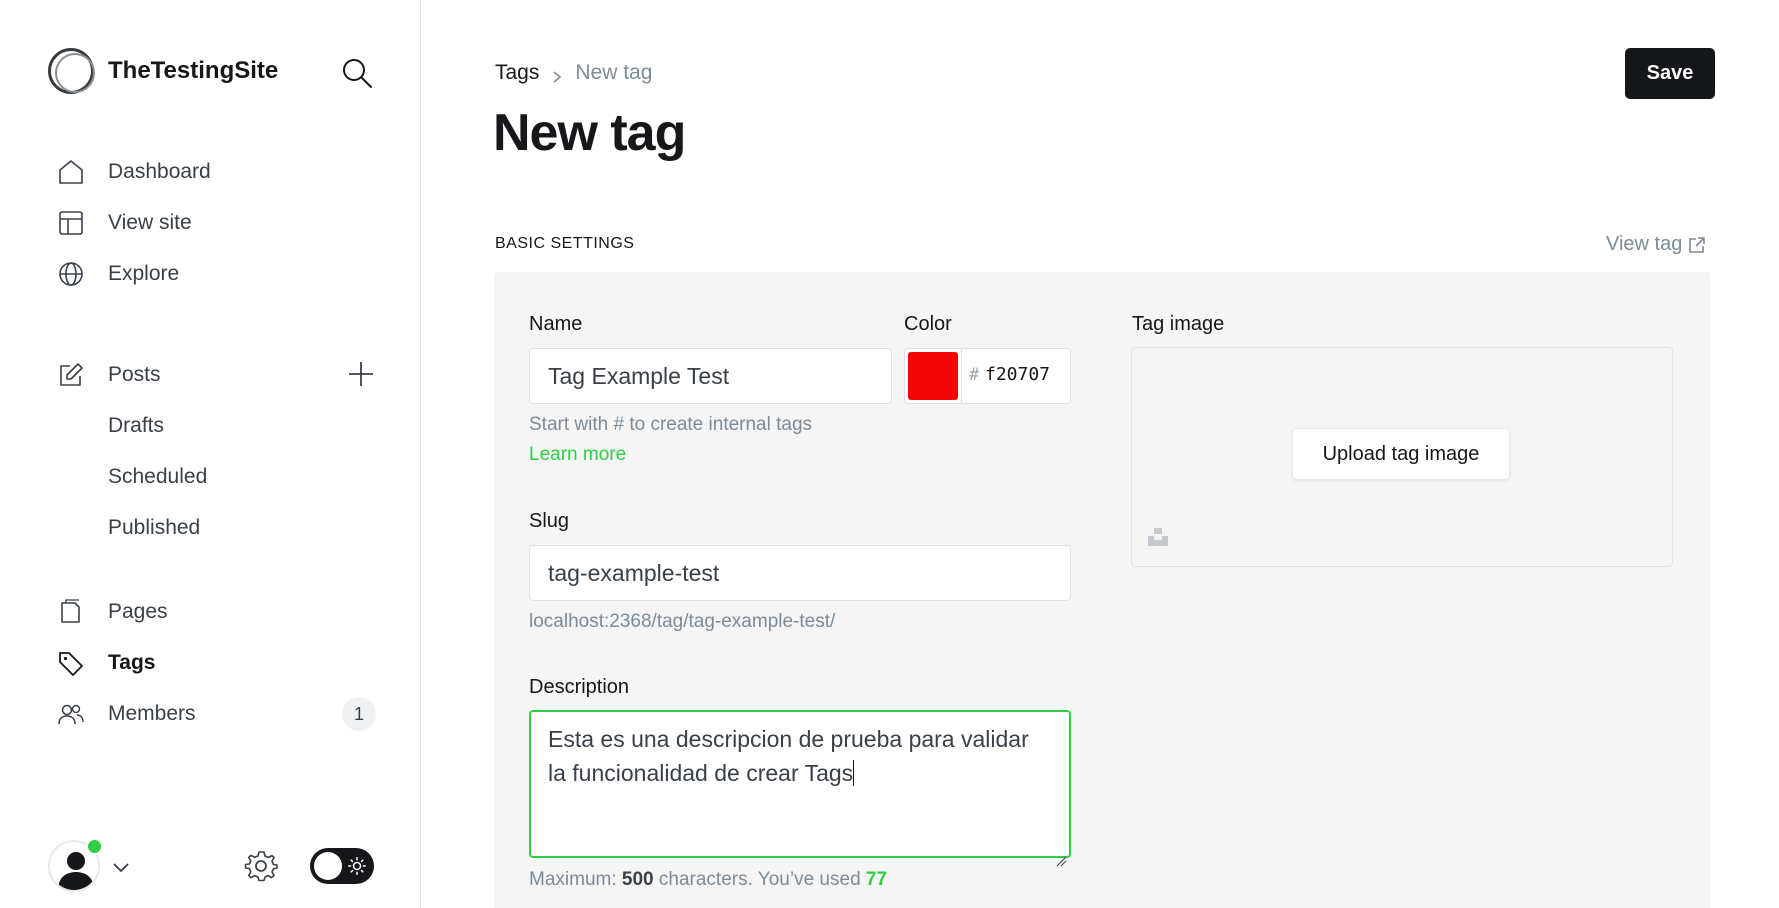  I want to click on brand: TheTestingSite, so click(163, 71).